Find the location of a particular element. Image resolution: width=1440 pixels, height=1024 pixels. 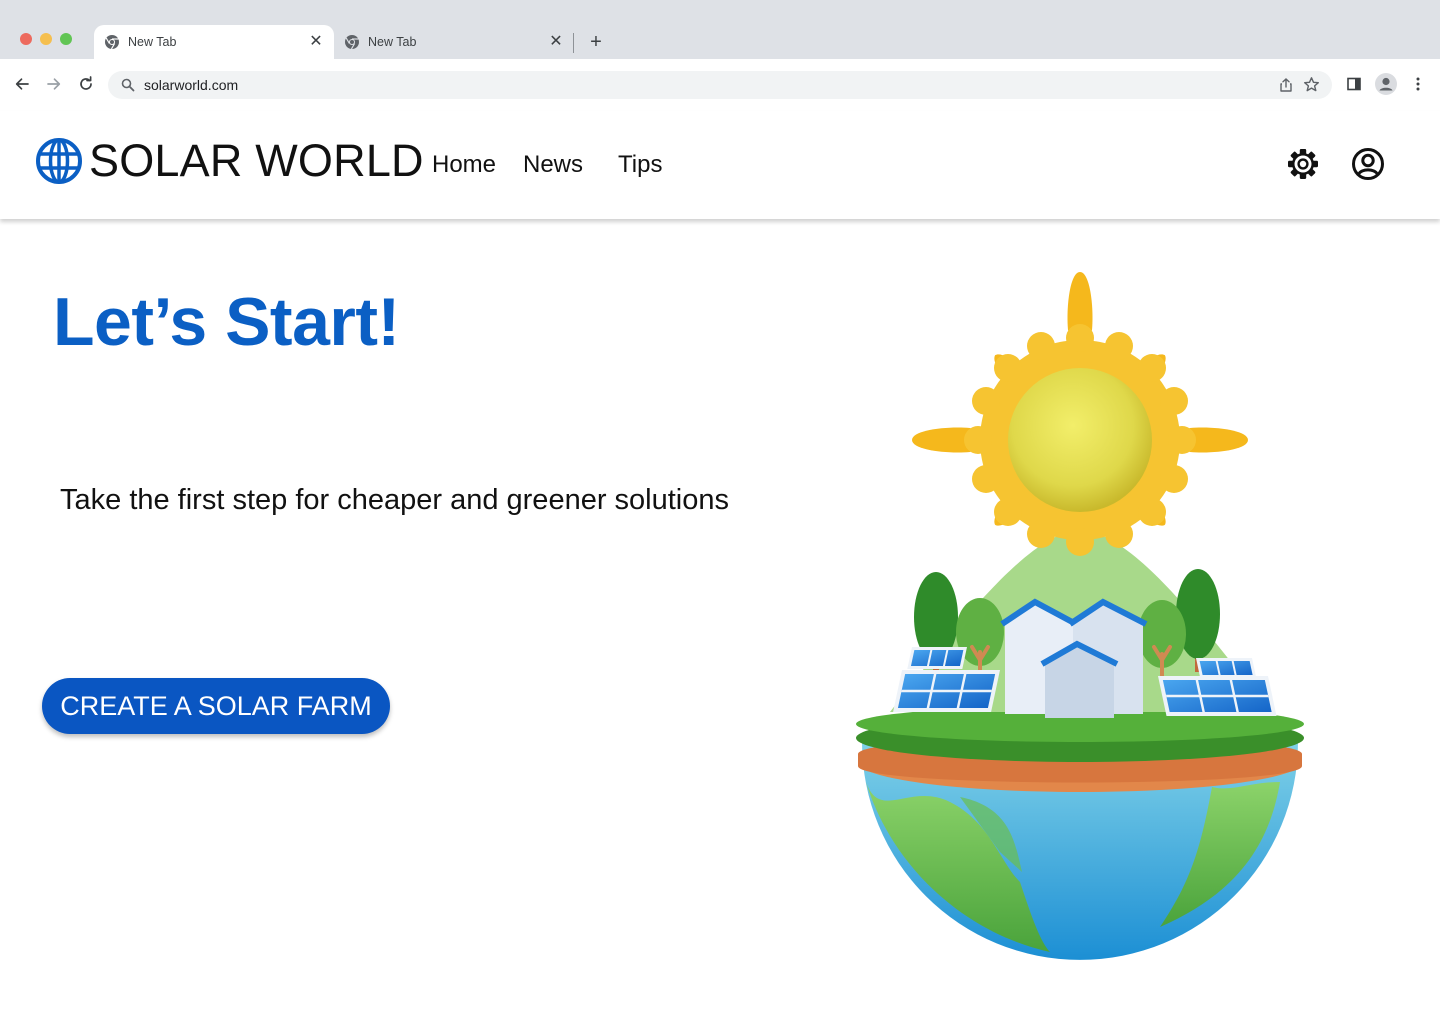

gear-icon is located at coordinates (1303, 164).